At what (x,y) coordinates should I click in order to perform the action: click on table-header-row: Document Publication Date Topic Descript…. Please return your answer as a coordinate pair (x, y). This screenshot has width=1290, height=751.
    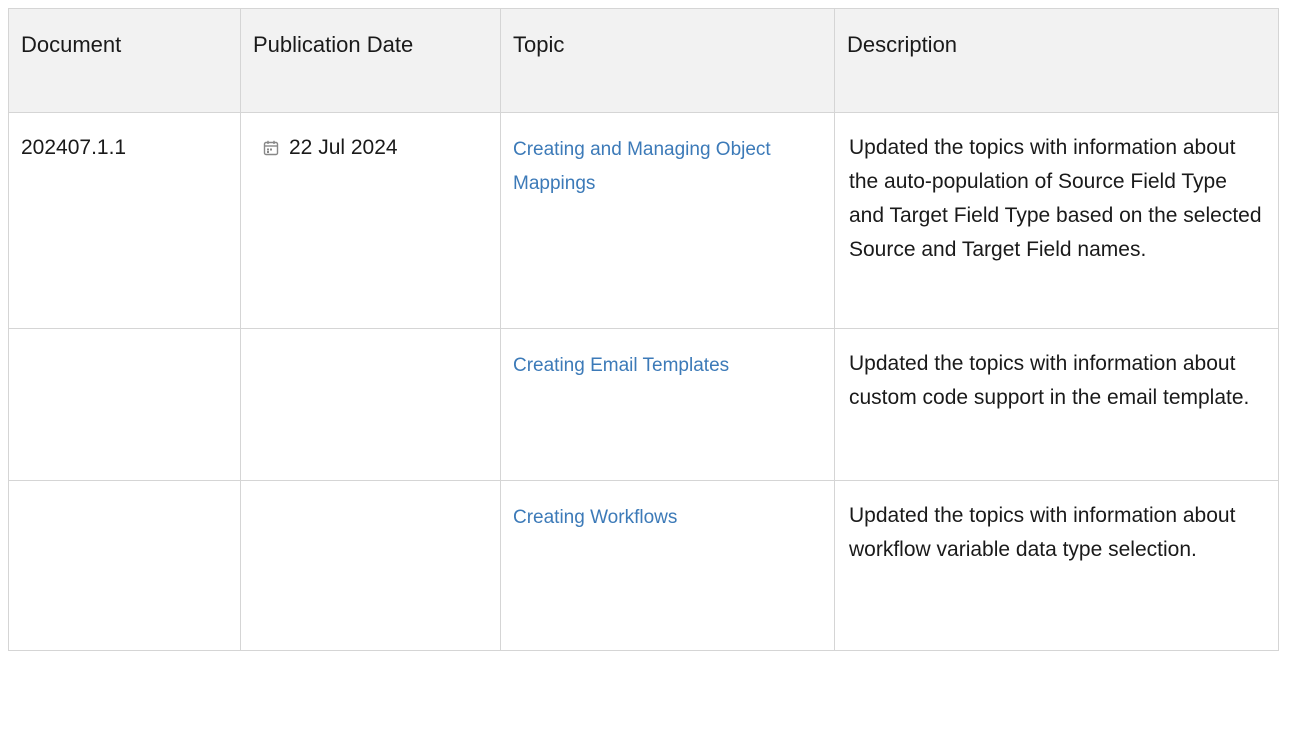
    Looking at the image, I should click on (643, 60).